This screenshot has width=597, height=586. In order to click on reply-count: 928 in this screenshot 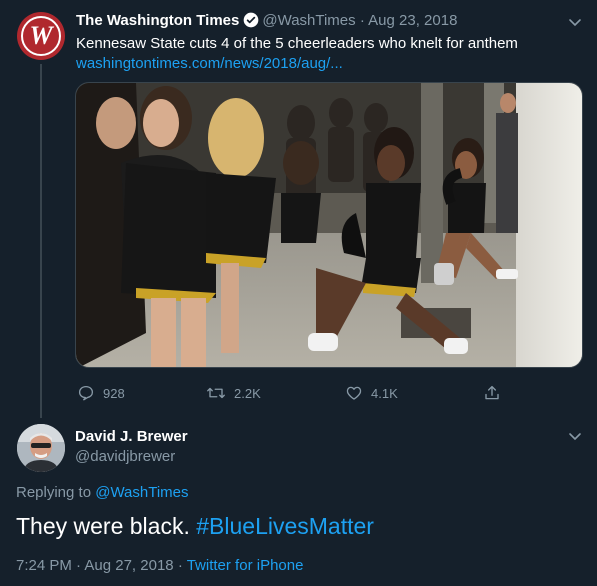, I will do `click(114, 393)`.